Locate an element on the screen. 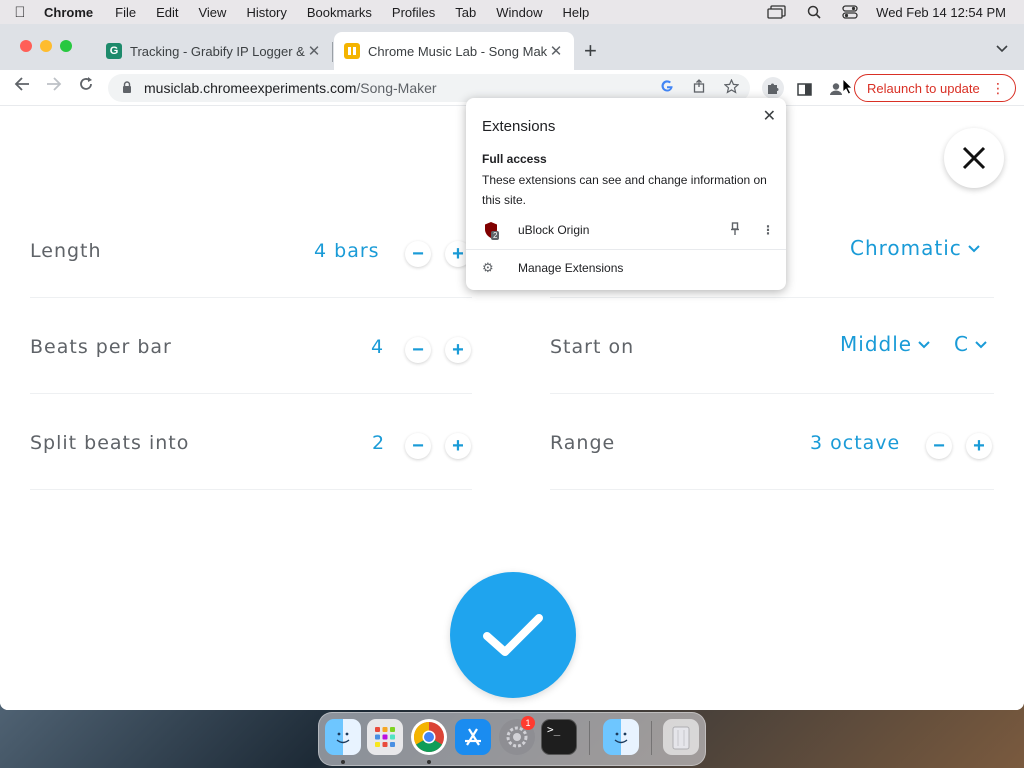  url-host: musiclab.chromeexperiments.com is located at coordinates (250, 88).